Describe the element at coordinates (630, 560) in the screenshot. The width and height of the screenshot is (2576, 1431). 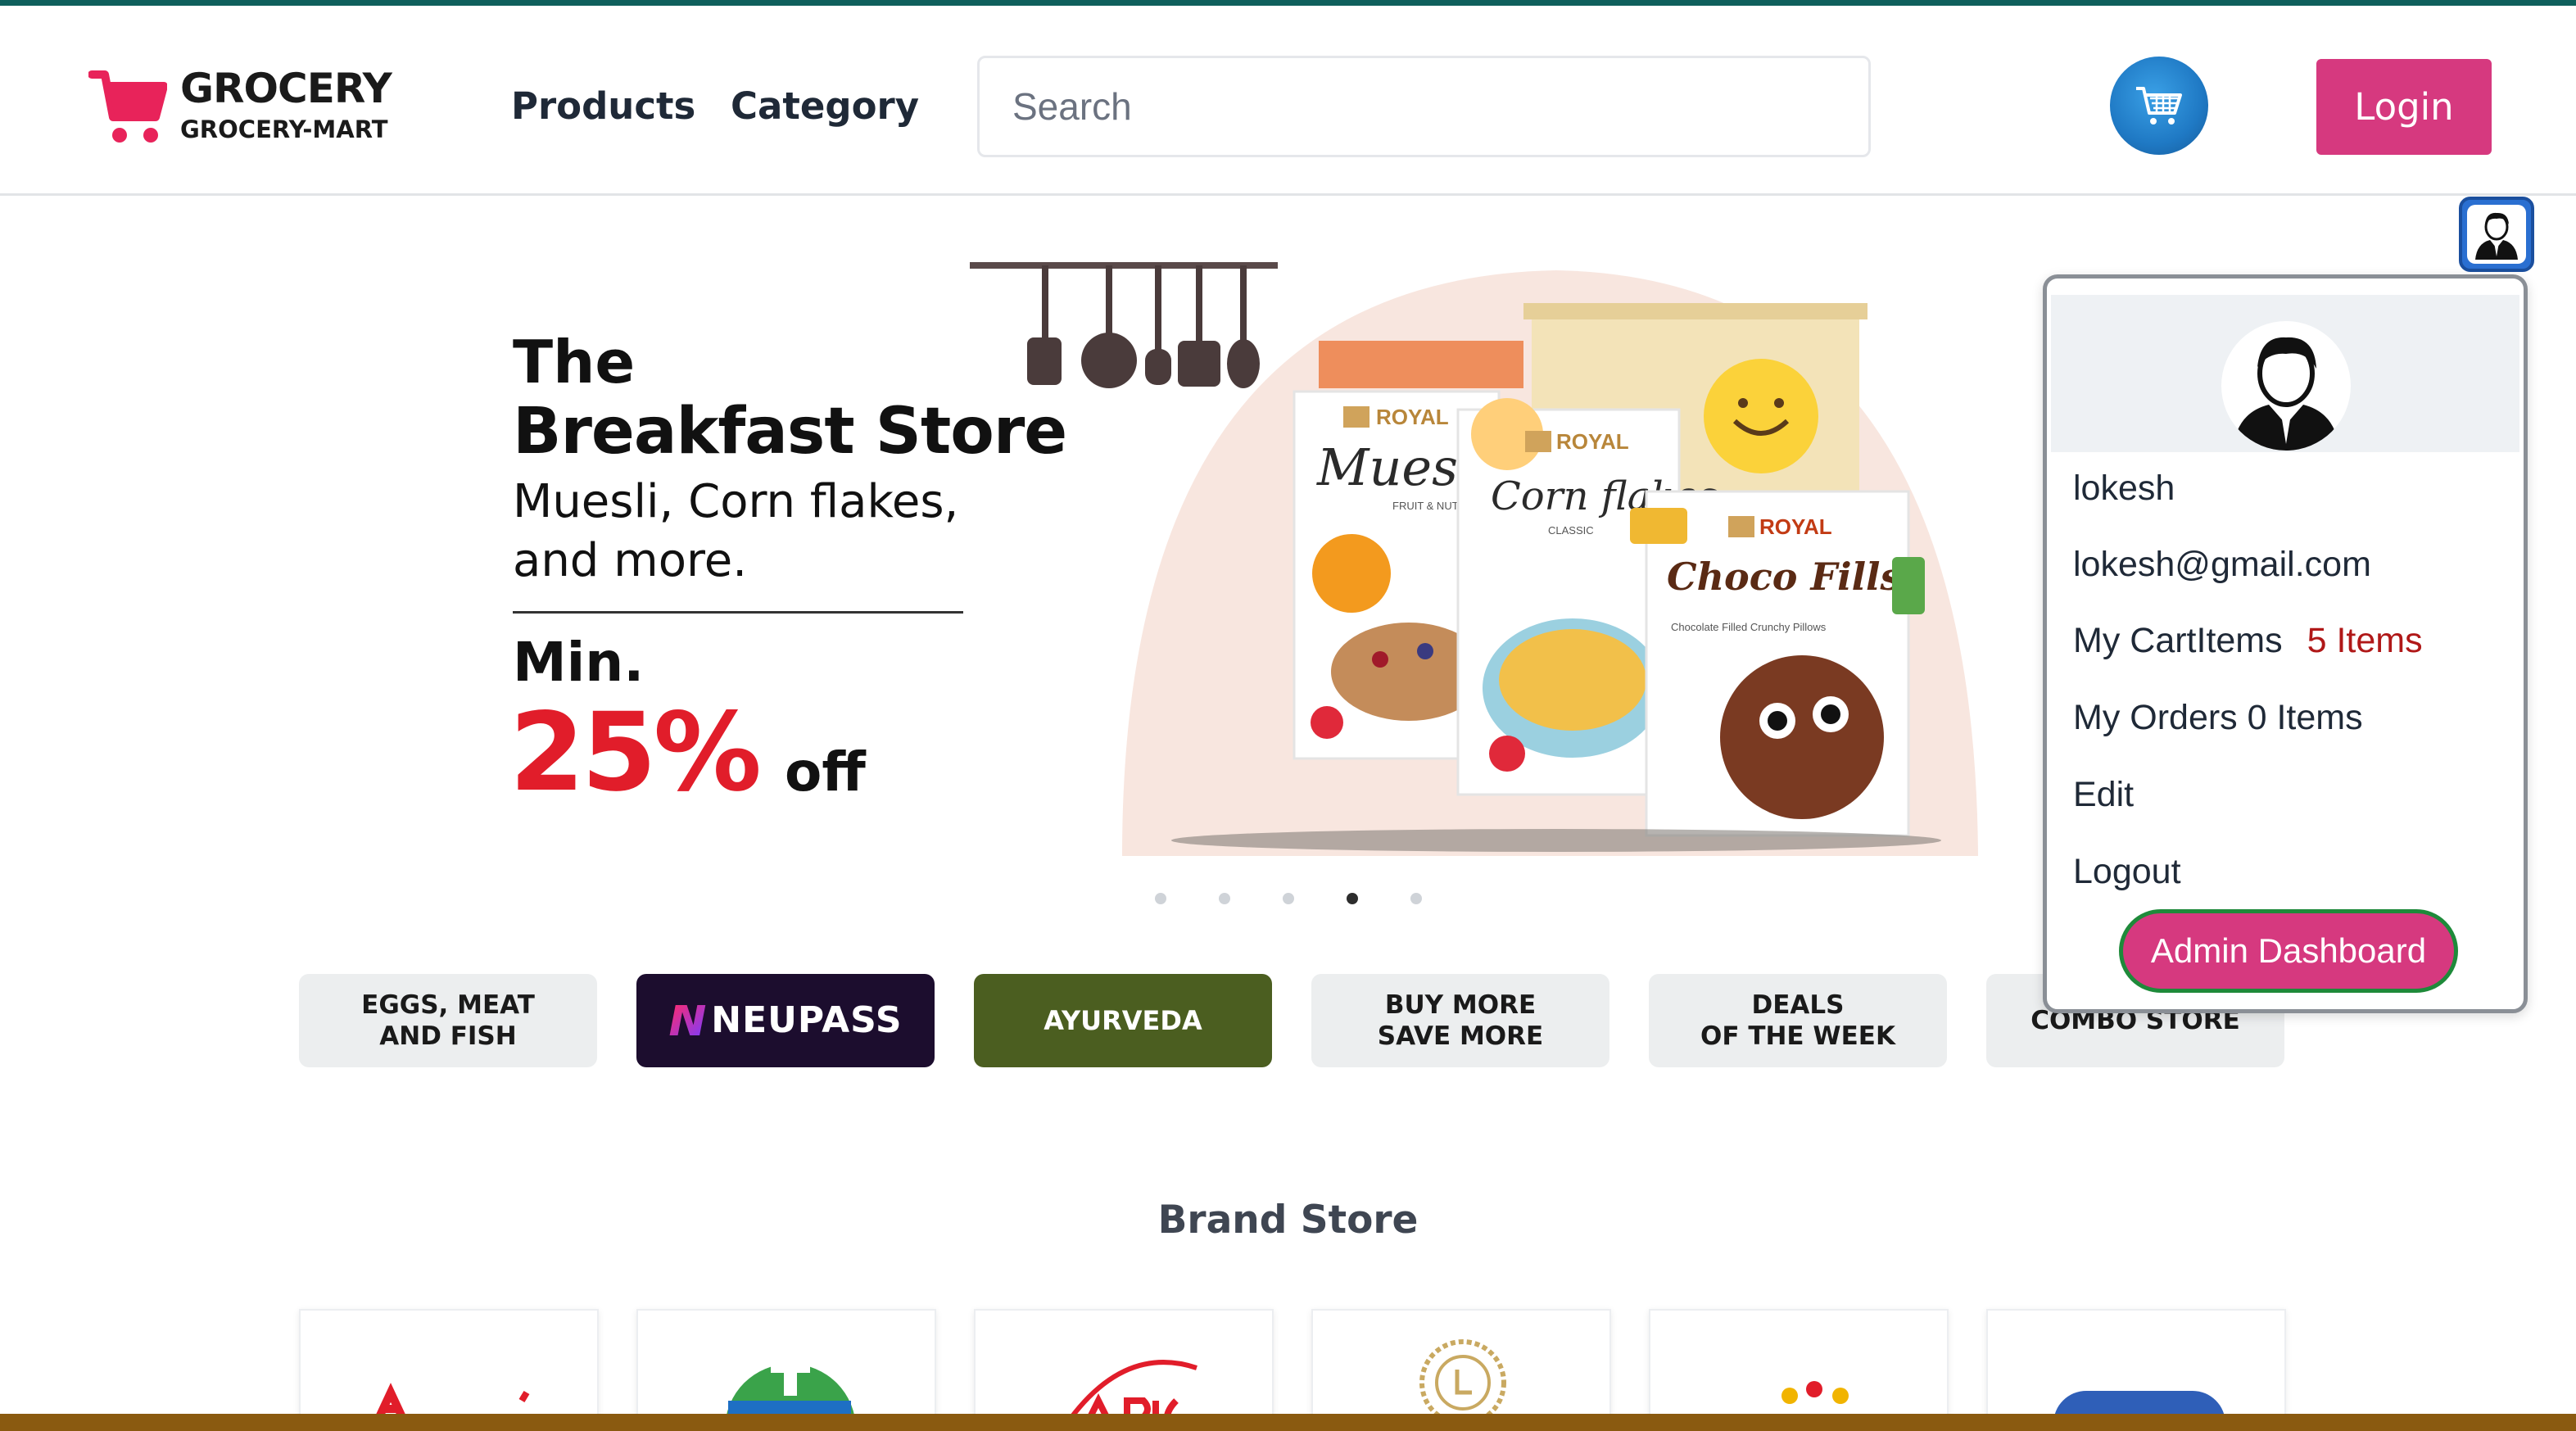
I see `hero-subtitle-line2: and more.` at that location.